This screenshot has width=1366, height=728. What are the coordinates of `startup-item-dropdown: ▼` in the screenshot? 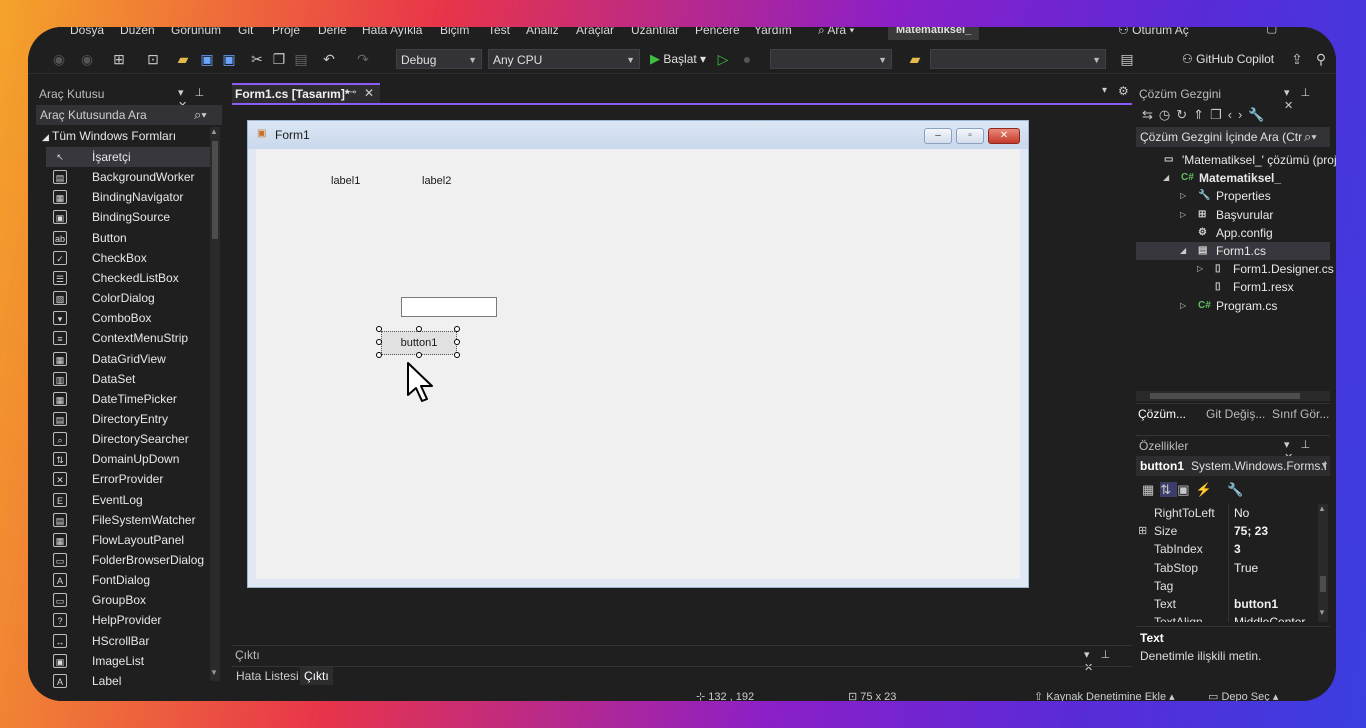 It's located at (831, 59).